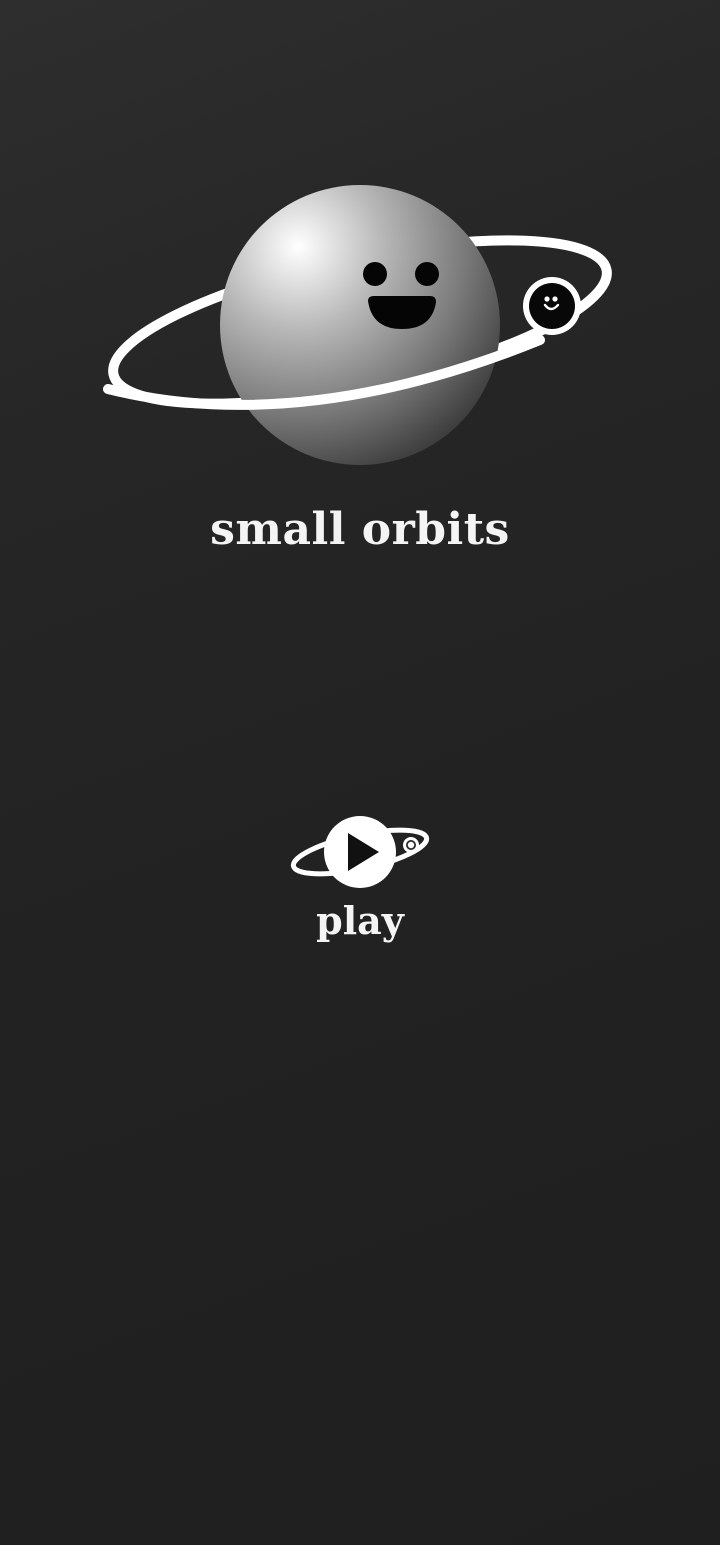  Describe the element at coordinates (360, 529) in the screenshot. I see `game-title: small orbits` at that location.